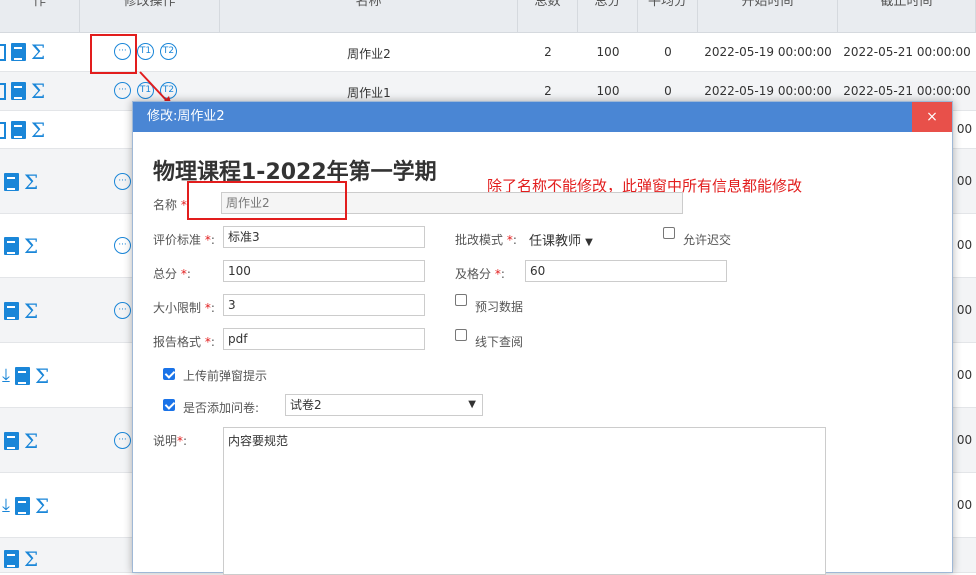 The height and width of the screenshot is (575, 976). I want to click on header-start-time: 开始时间, so click(768, 16).